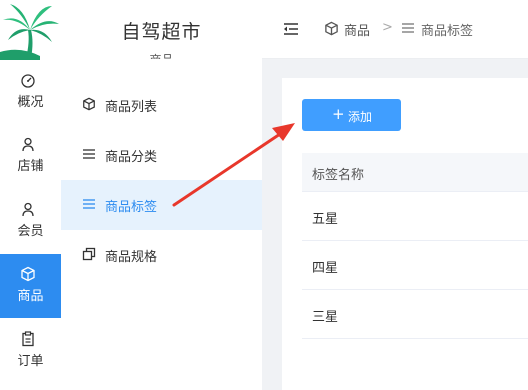 Image resolution: width=528 pixels, height=390 pixels. Describe the element at coordinates (30, 30) in the screenshot. I see `palm-tree-logo` at that location.